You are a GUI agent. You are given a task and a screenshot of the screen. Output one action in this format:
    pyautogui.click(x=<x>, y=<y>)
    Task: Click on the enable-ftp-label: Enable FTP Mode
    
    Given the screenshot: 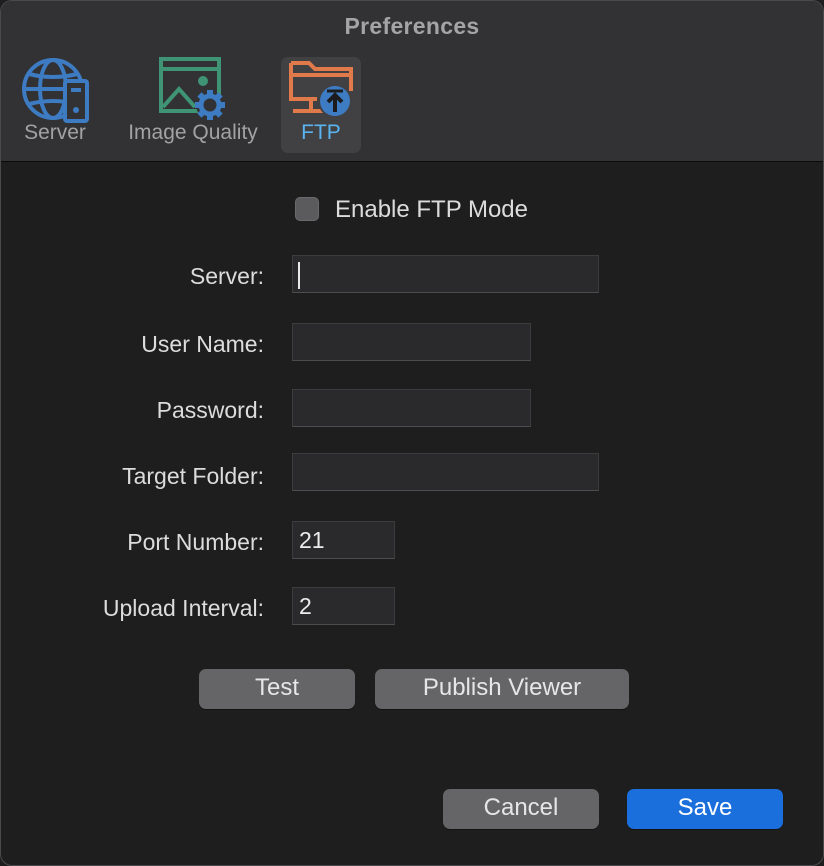 What is the action you would take?
    pyautogui.click(x=431, y=209)
    